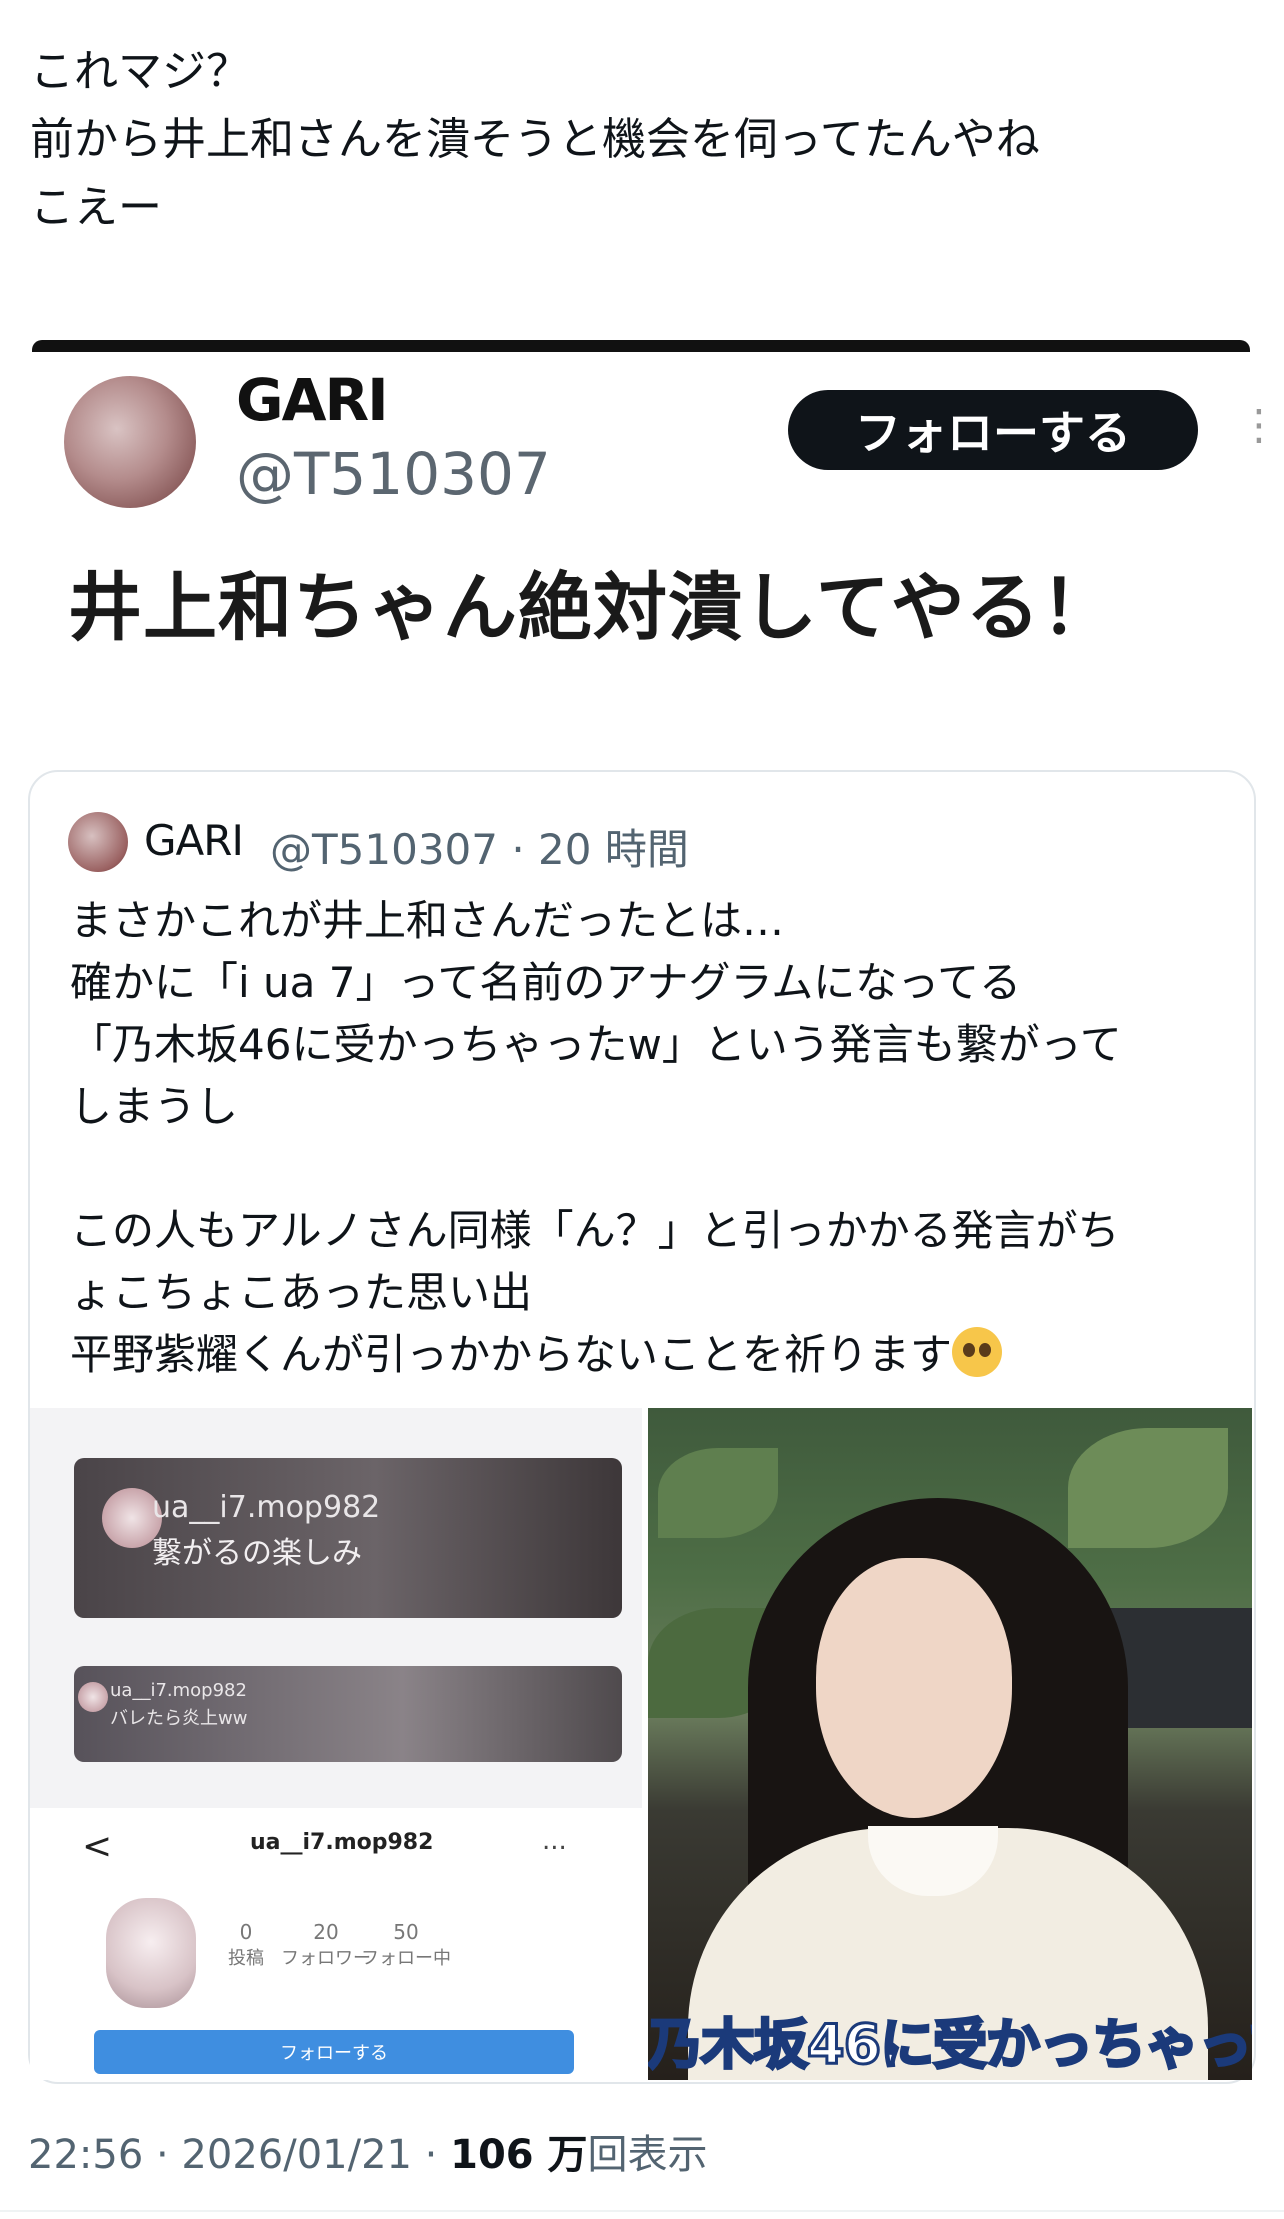 Image resolution: width=1284 pixels, height=2219 pixels. What do you see at coordinates (1259, 424) in the screenshot?
I see `screenshot-more-icon: ⋮` at bounding box center [1259, 424].